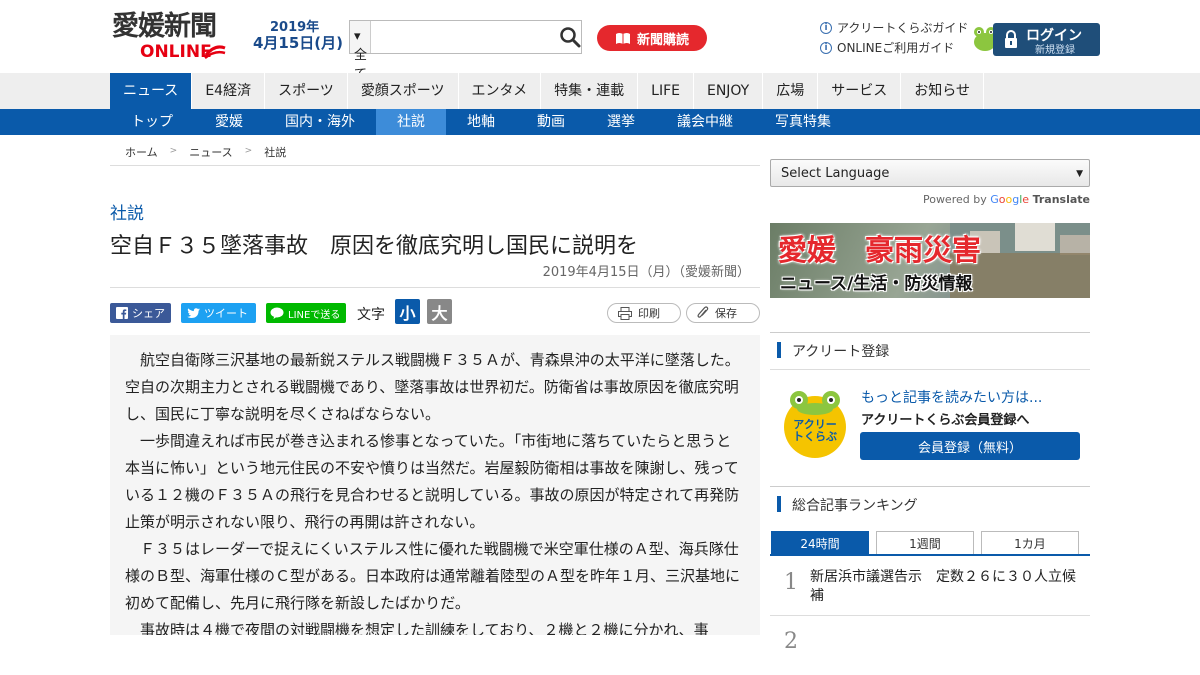  I want to click on nav-enjoy: ENJOY, so click(729, 91).